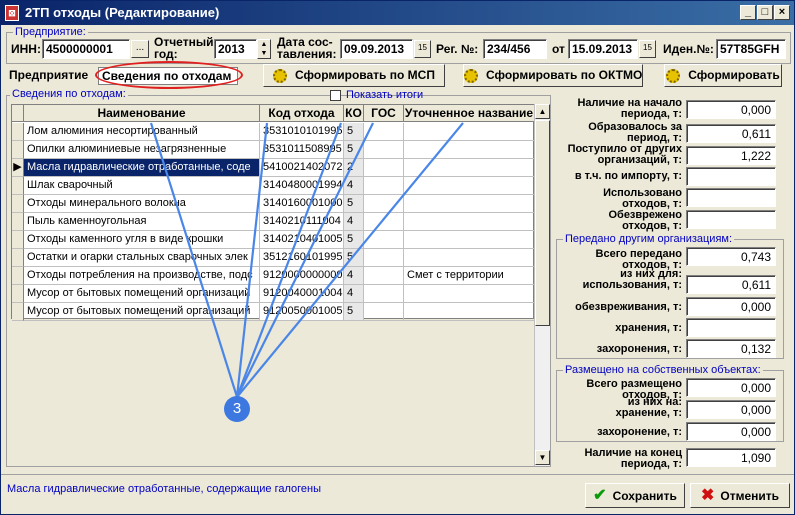  What do you see at coordinates (740, 495) in the screenshot?
I see `cancel-button: ✖ Отменить` at bounding box center [740, 495].